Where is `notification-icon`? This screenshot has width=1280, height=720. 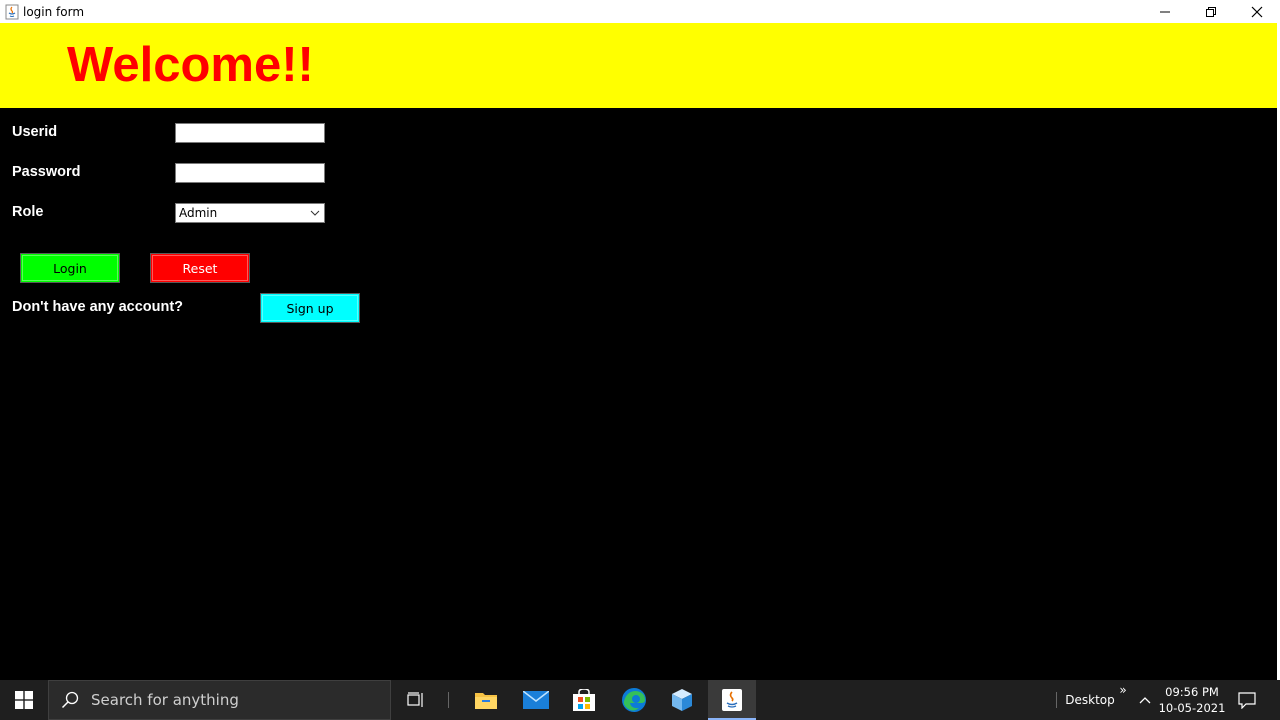 notification-icon is located at coordinates (1247, 700).